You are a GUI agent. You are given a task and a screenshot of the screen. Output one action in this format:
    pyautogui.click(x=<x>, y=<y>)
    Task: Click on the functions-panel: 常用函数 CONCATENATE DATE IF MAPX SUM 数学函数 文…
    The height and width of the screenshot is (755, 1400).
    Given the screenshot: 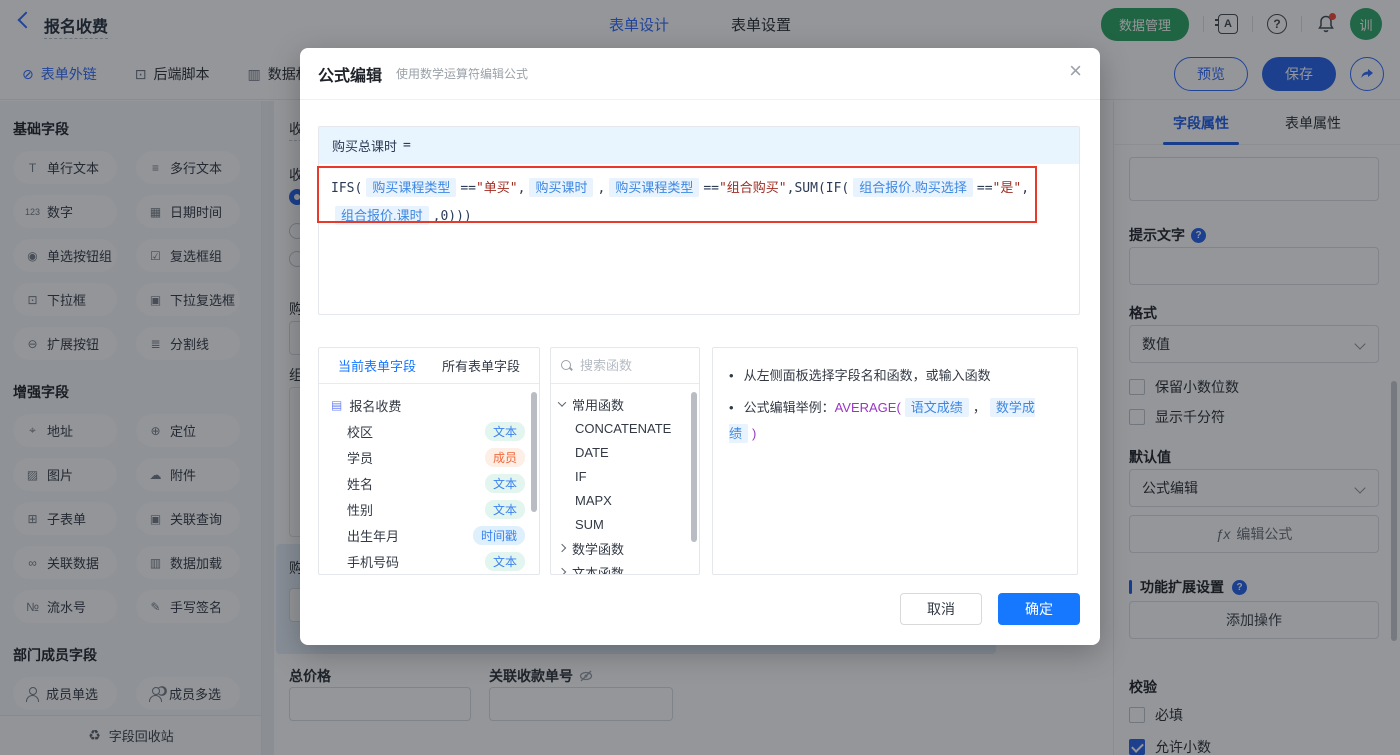 What is the action you would take?
    pyautogui.click(x=625, y=461)
    